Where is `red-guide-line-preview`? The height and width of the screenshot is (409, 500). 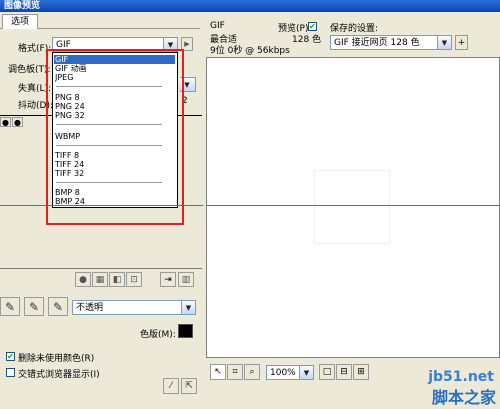
red-guide-line-preview is located at coordinates (353, 205).